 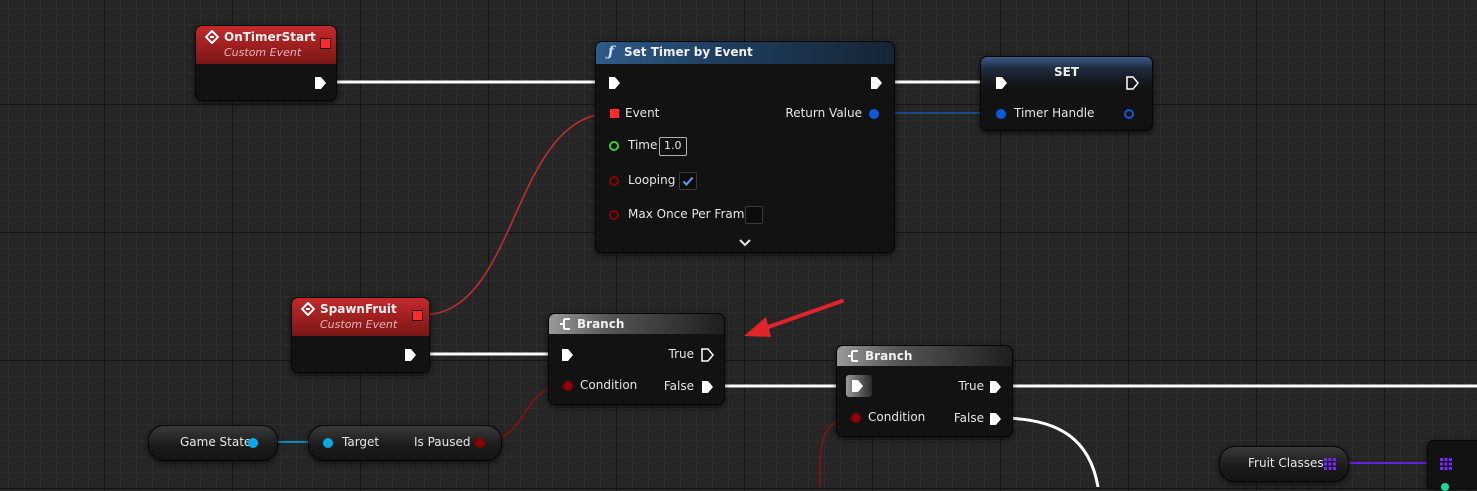 What do you see at coordinates (614, 113) in the screenshot?
I see `event-delegate-input-pin` at bounding box center [614, 113].